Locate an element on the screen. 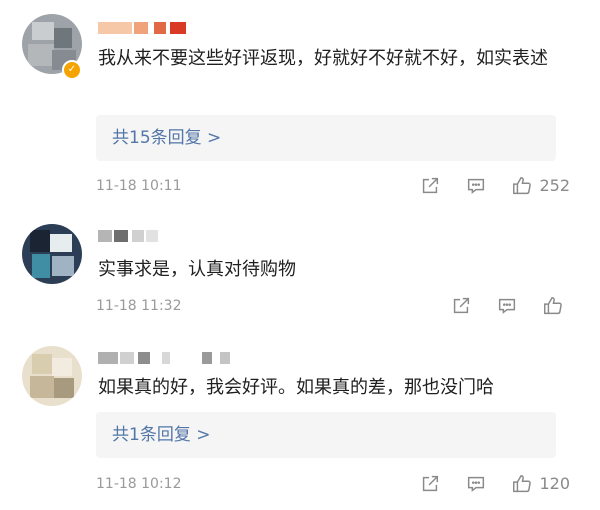 This screenshot has height=510, width=600. like-count: 252 is located at coordinates (554, 185).